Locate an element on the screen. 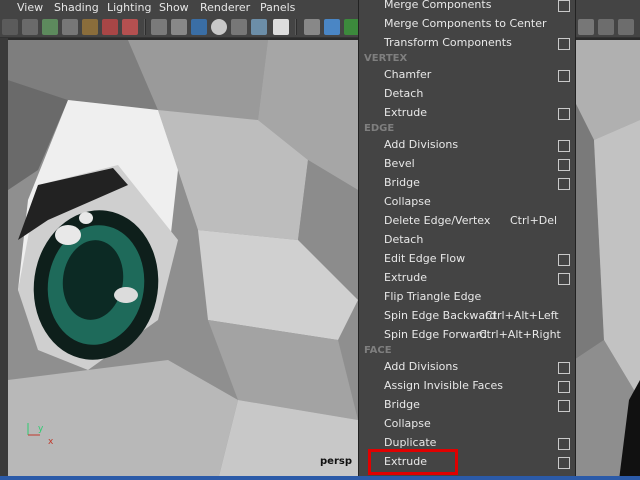 The width and height of the screenshot is (640, 480). shadows-icon is located at coordinates (219, 27).